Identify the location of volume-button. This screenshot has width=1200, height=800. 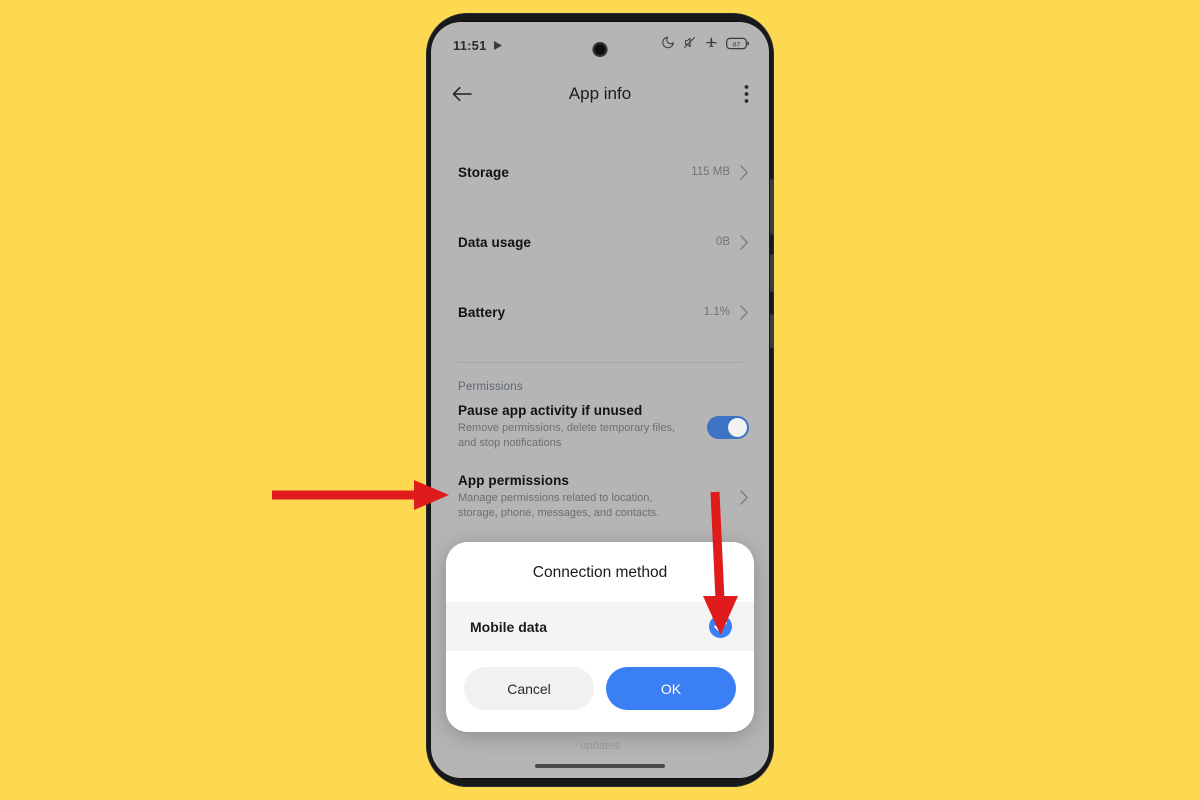
(772, 207).